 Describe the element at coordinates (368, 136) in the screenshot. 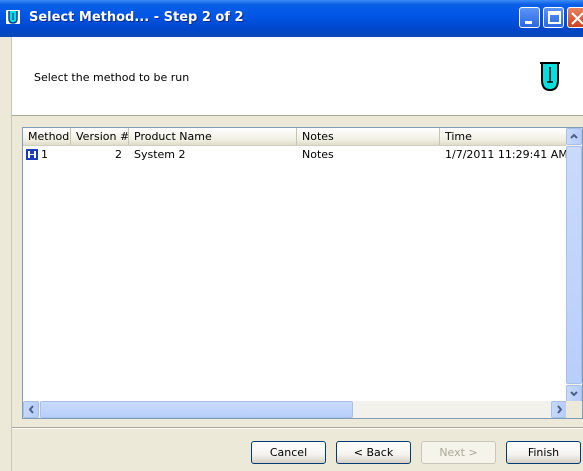

I see `column-header-notes: Notes` at that location.